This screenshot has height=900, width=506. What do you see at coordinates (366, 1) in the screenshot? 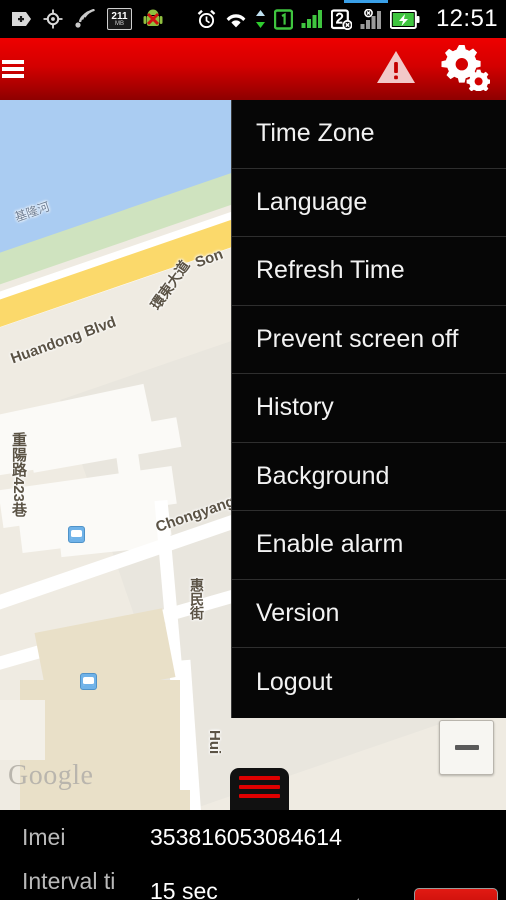
I see `notification-indicator` at bounding box center [366, 1].